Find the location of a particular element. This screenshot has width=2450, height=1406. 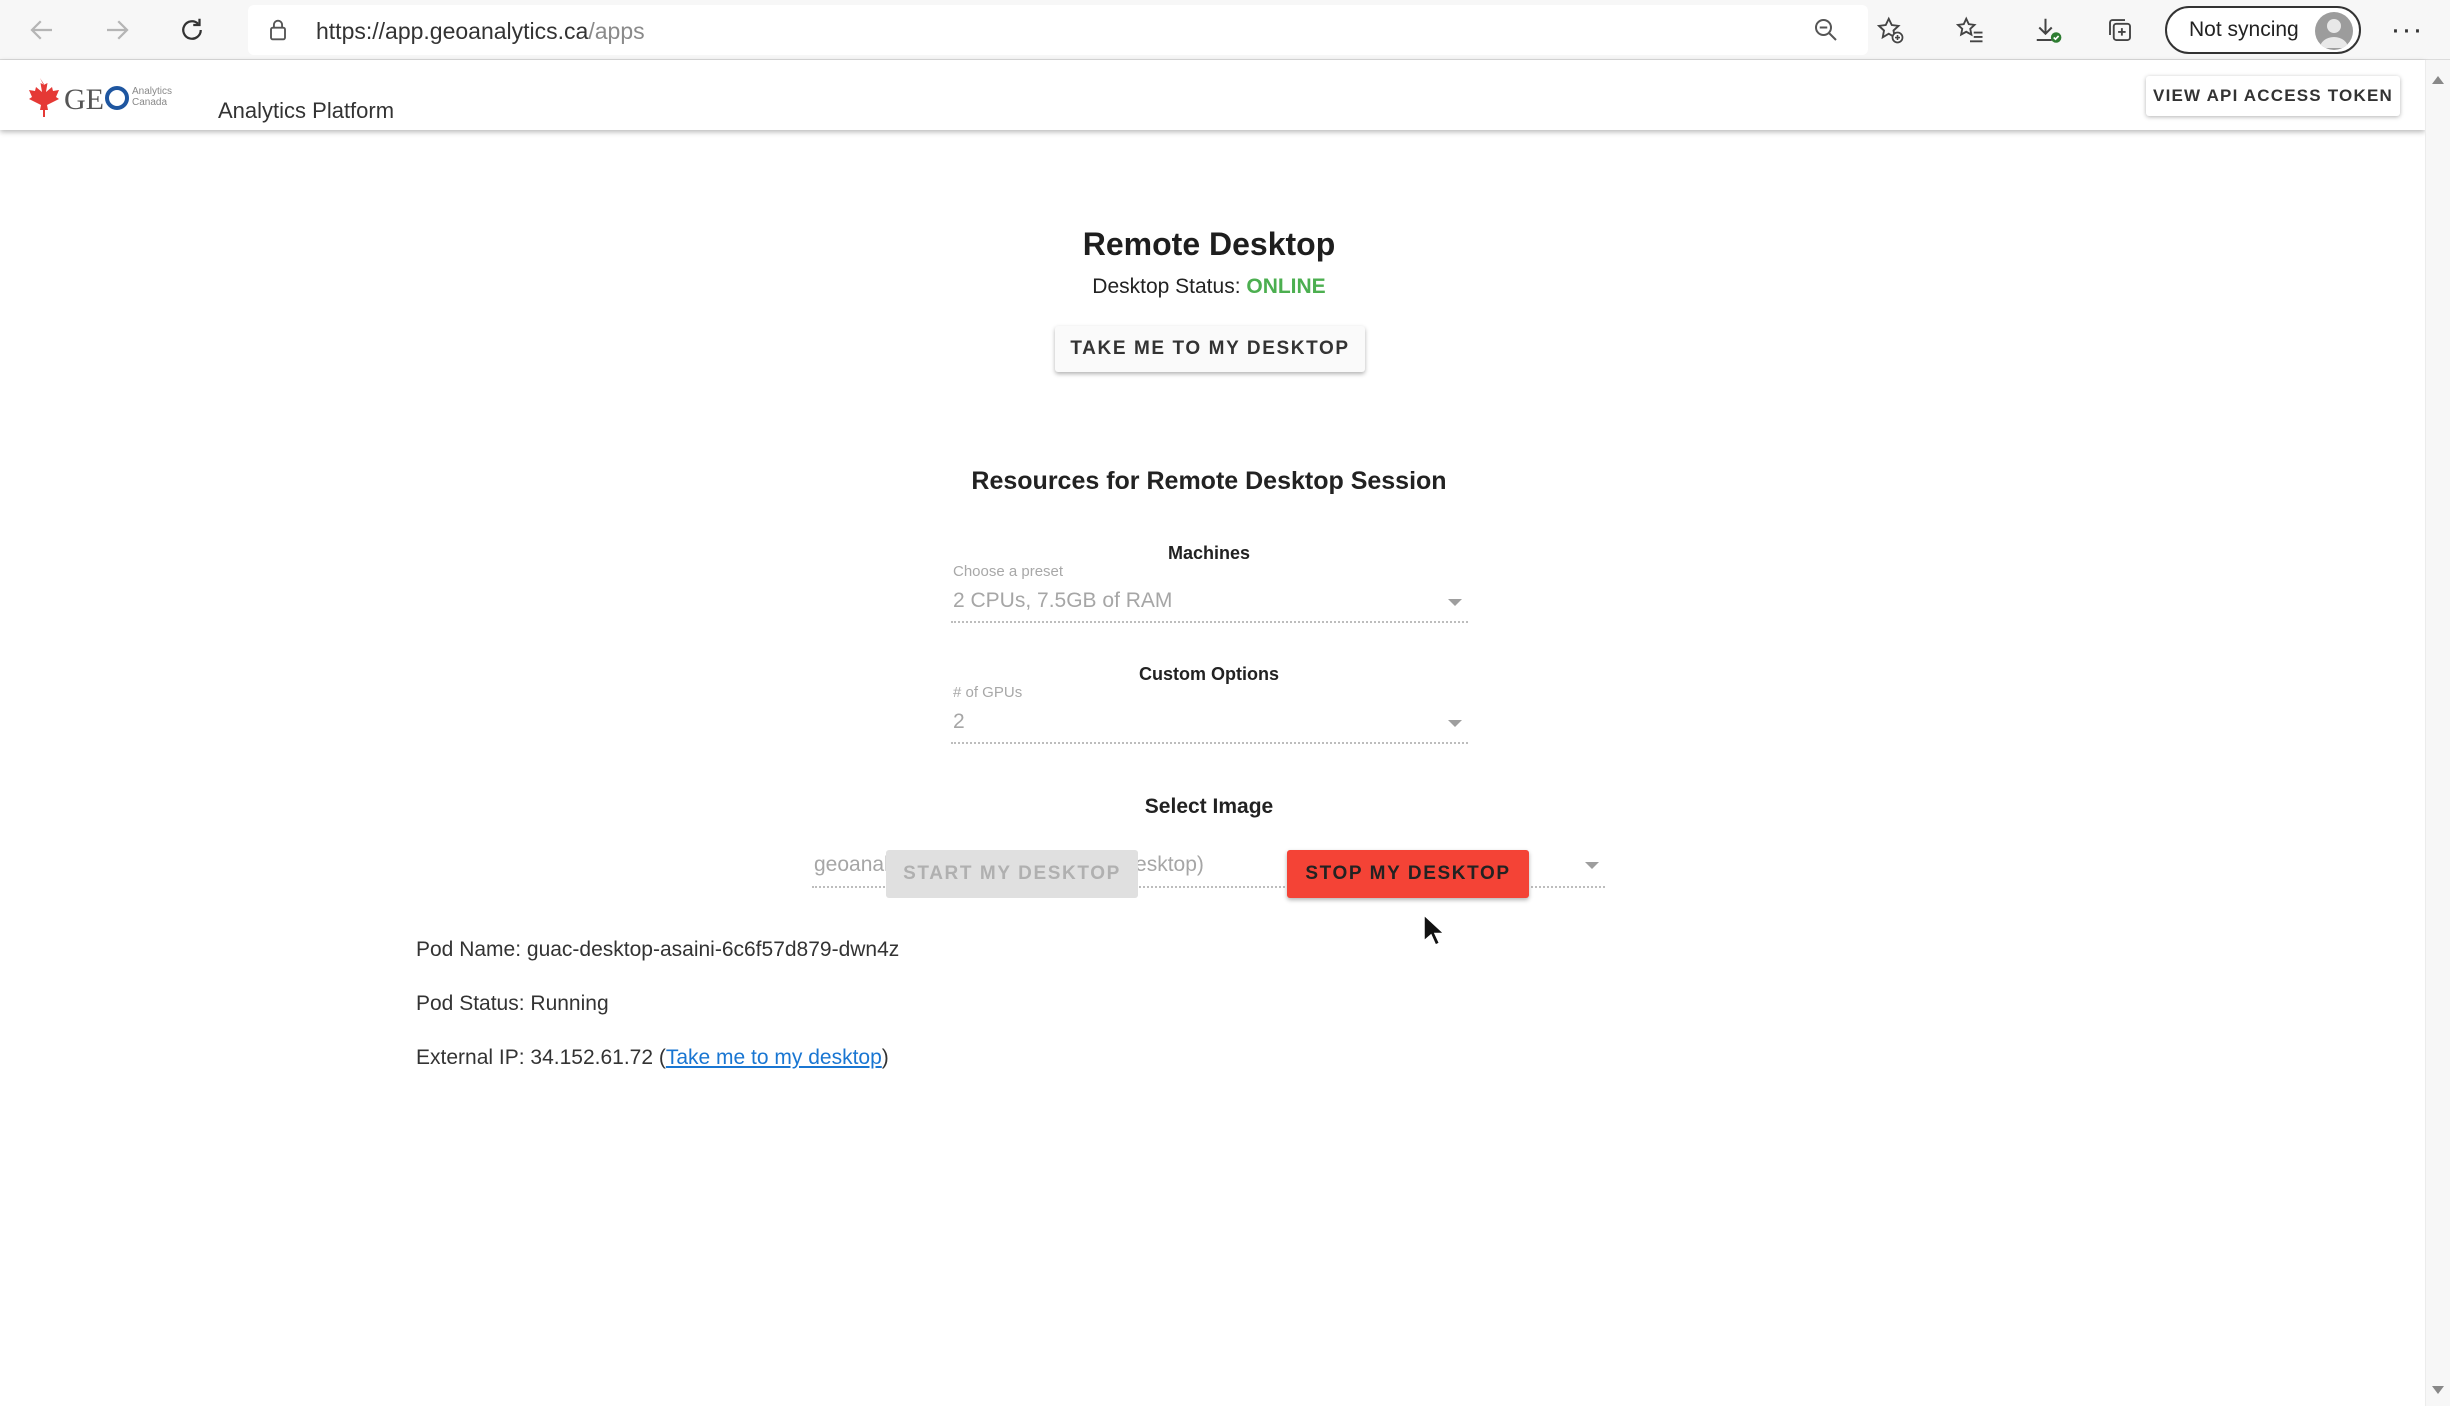

url-host: https://app.geoanalytics.ca is located at coordinates (452, 31).